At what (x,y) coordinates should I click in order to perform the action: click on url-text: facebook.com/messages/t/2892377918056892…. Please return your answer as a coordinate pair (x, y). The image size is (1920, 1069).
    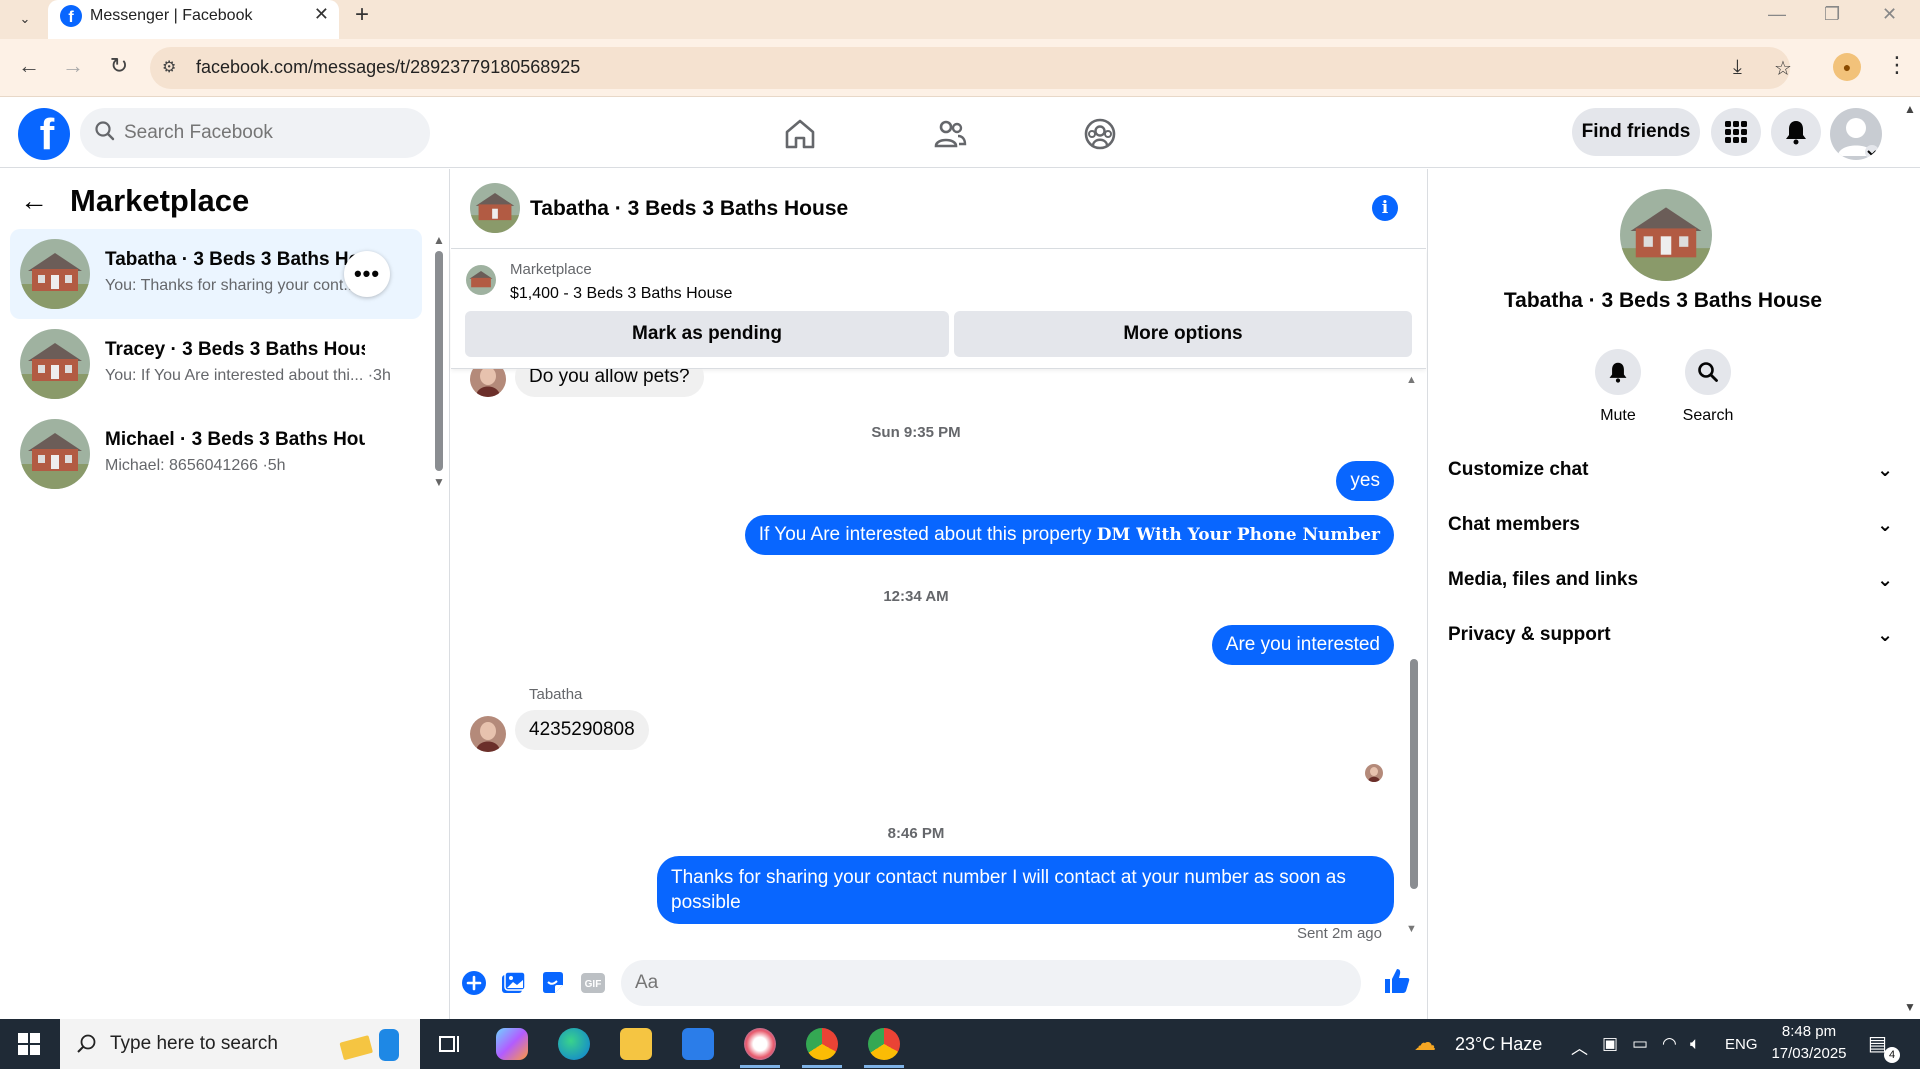
    Looking at the image, I should click on (388, 67).